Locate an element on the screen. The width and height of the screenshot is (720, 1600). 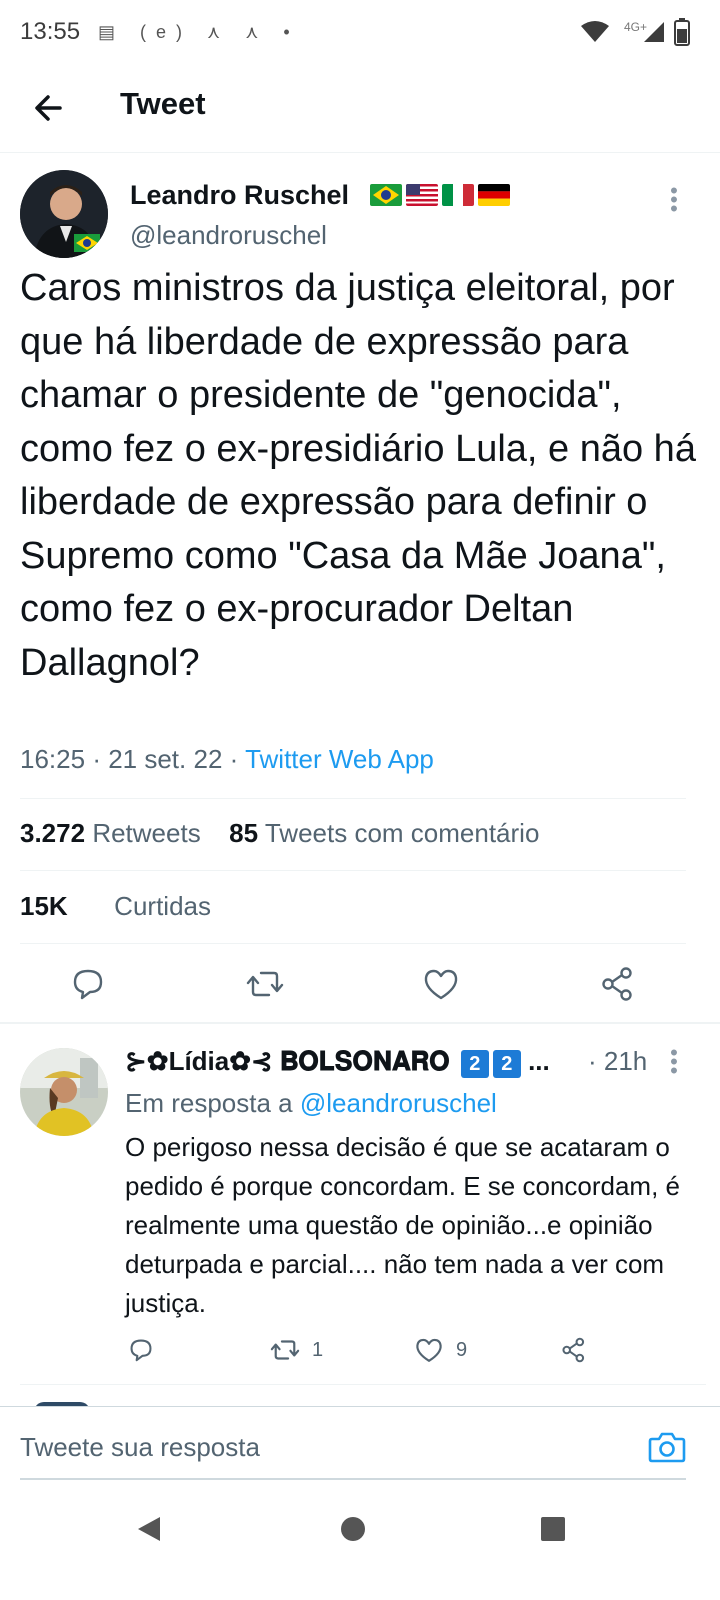
quotes-count: 85 is located at coordinates (243, 833).